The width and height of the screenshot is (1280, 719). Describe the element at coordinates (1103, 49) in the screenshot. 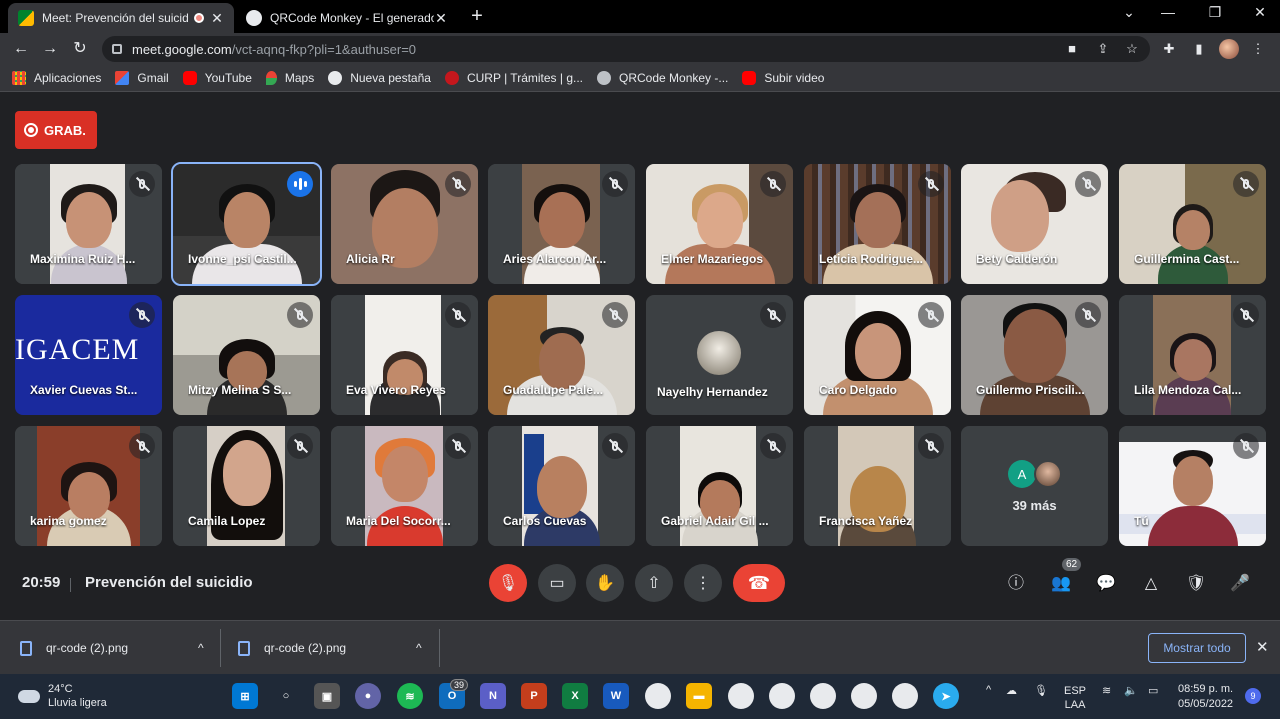

I see `share-icon: ⇪` at that location.